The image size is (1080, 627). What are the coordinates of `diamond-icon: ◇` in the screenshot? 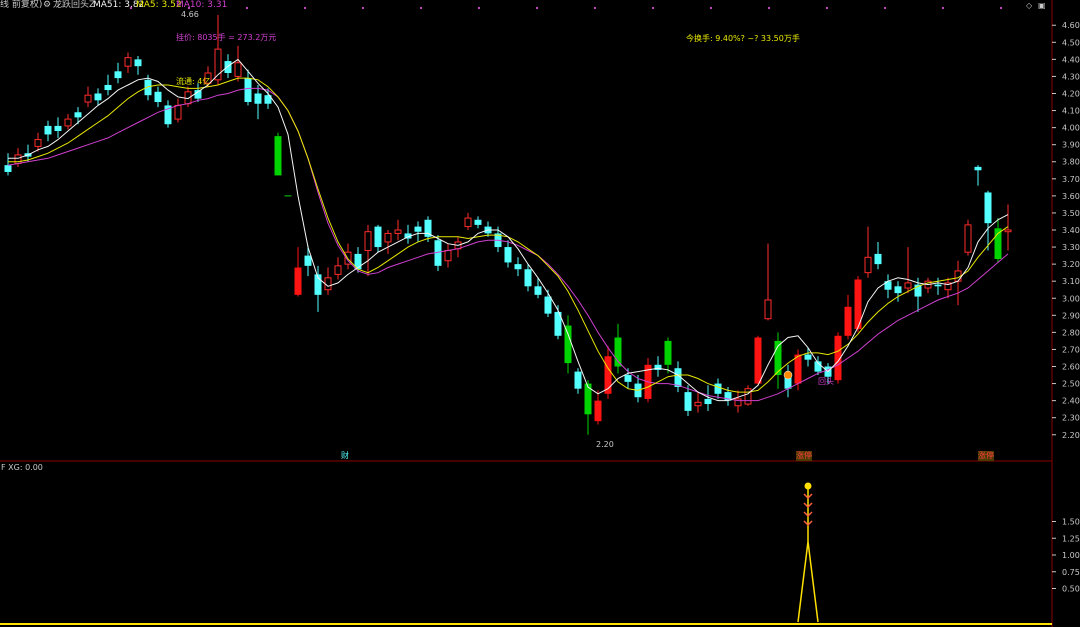 It's located at (1029, 6).